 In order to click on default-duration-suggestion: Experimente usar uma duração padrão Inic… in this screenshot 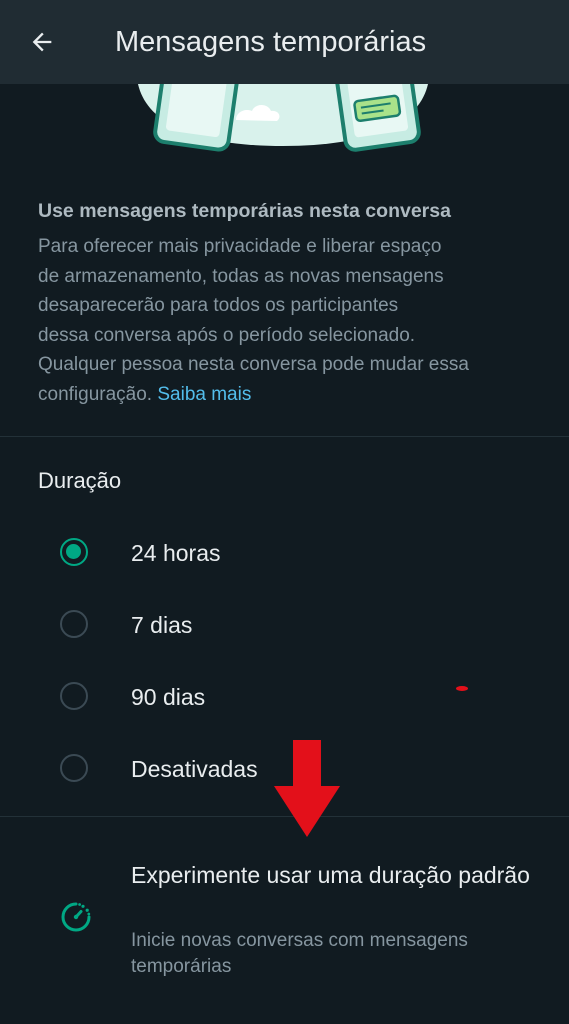, I will do `click(284, 920)`.